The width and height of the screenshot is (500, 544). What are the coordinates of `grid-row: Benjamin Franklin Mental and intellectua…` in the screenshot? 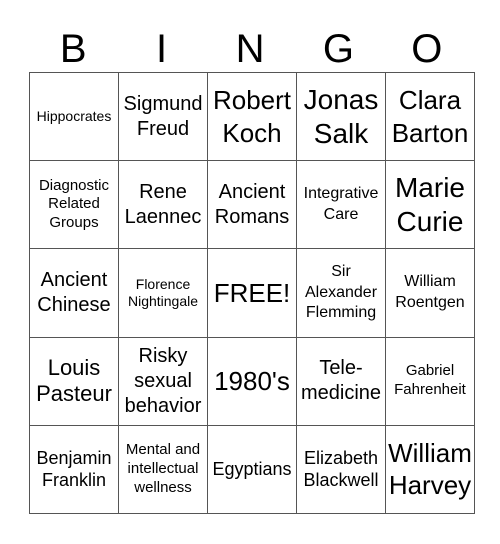 It's located at (252, 469).